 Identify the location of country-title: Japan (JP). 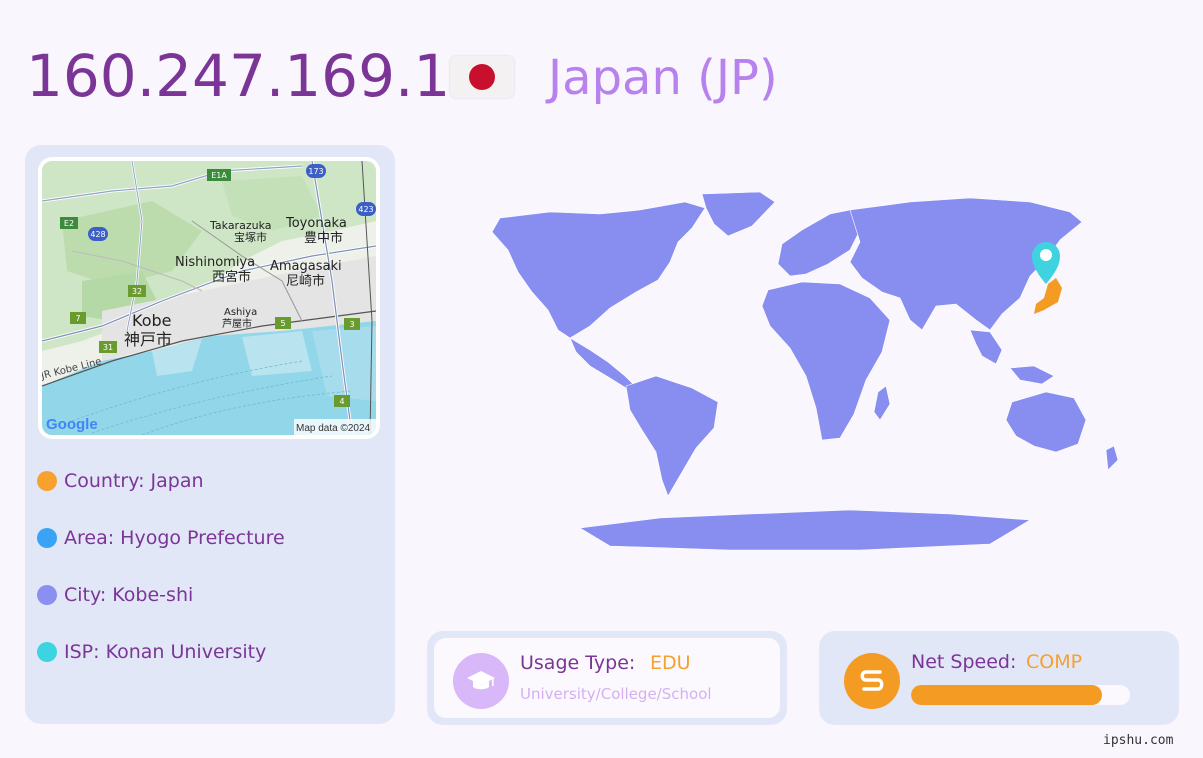
(663, 78).